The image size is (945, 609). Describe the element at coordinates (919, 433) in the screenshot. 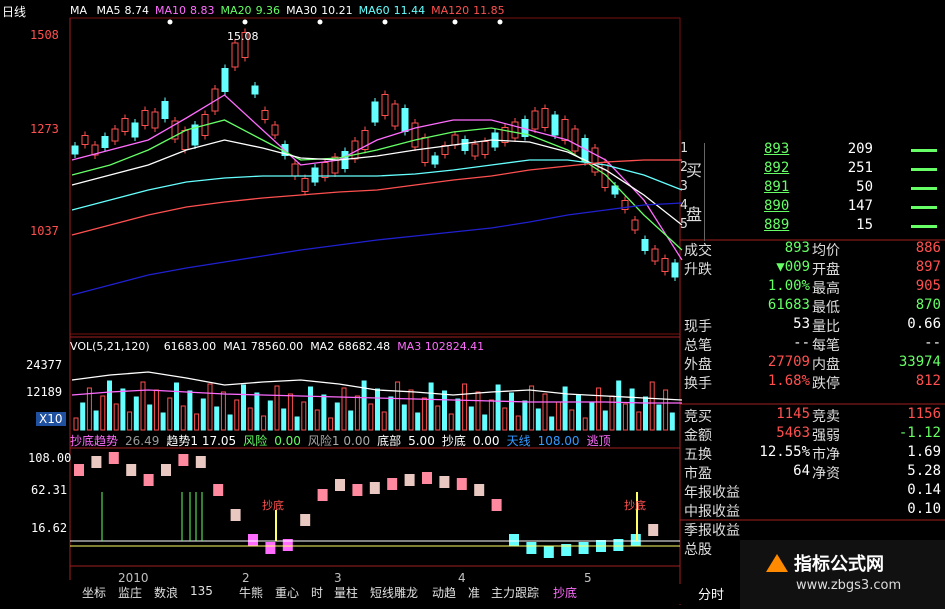

I see `quote-value-2: -1.12` at that location.